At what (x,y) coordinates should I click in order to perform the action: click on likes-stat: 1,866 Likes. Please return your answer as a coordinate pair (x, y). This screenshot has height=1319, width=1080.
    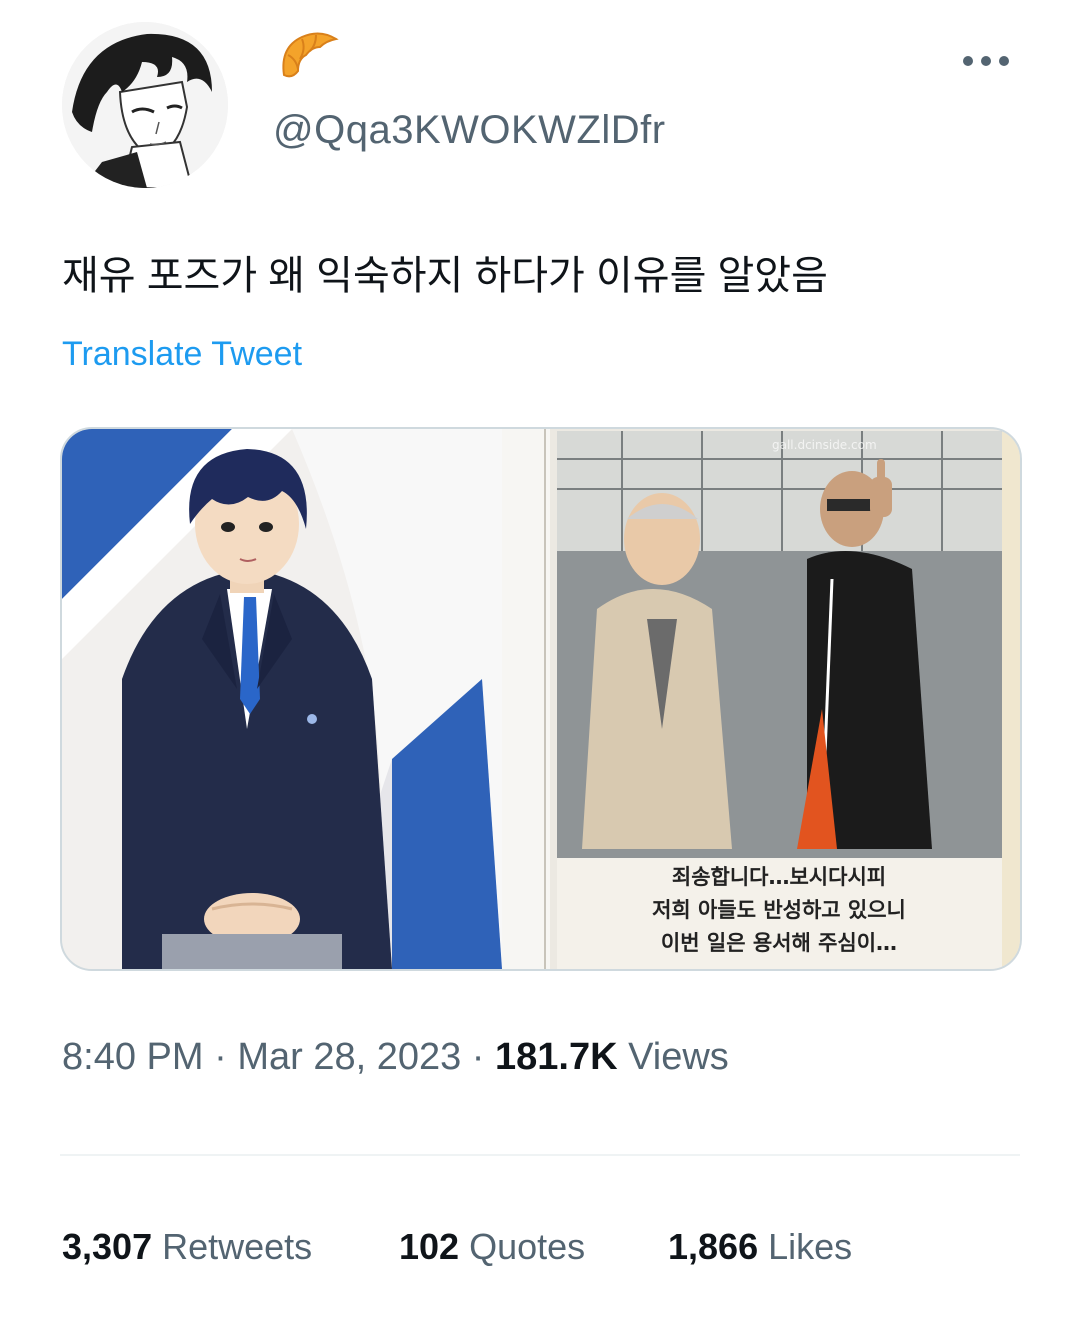
    Looking at the image, I should click on (760, 1247).